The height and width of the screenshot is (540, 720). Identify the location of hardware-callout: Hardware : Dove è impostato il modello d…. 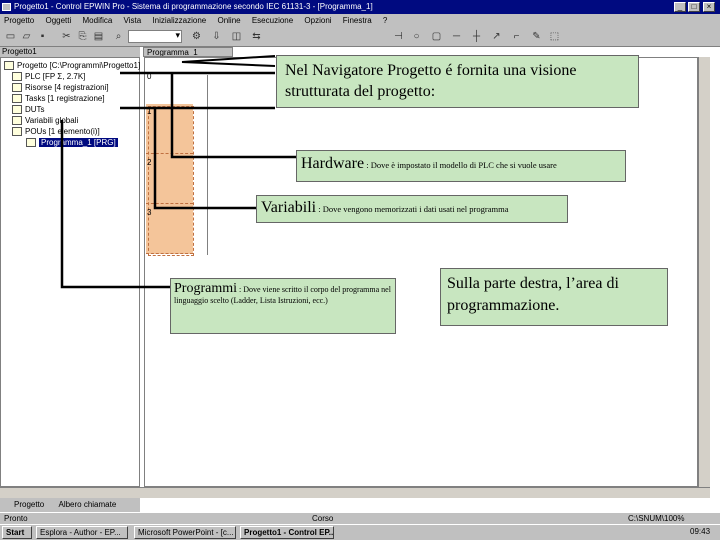
(461, 166).